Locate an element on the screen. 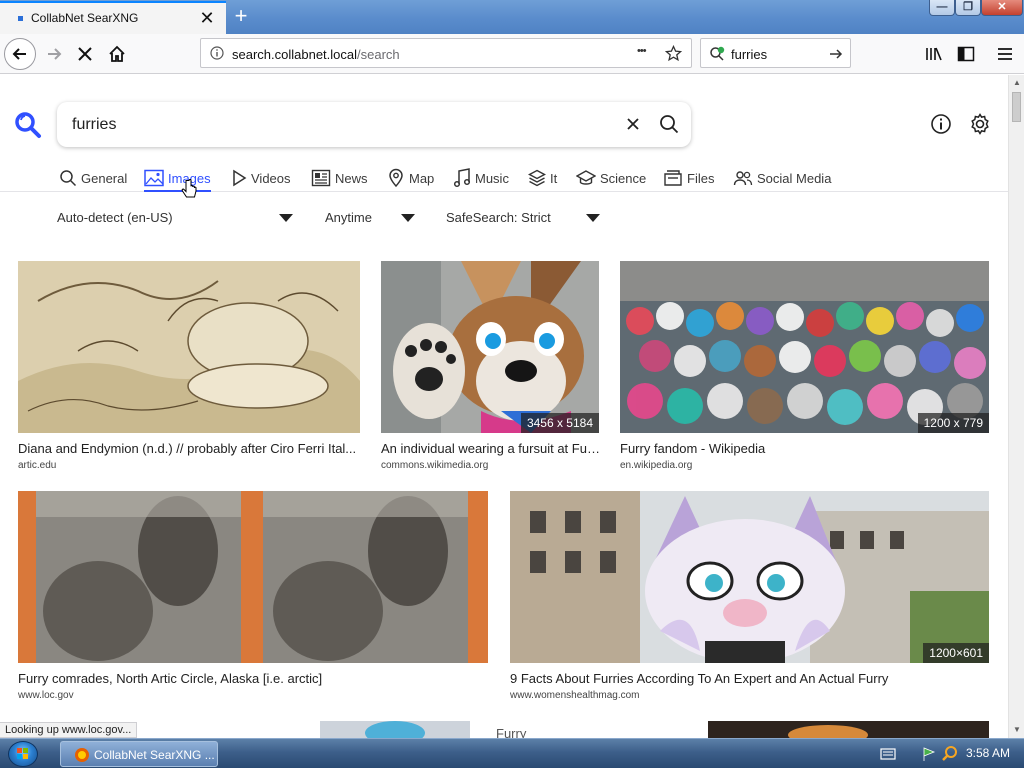  sidebar-button is located at coordinates (966, 54).